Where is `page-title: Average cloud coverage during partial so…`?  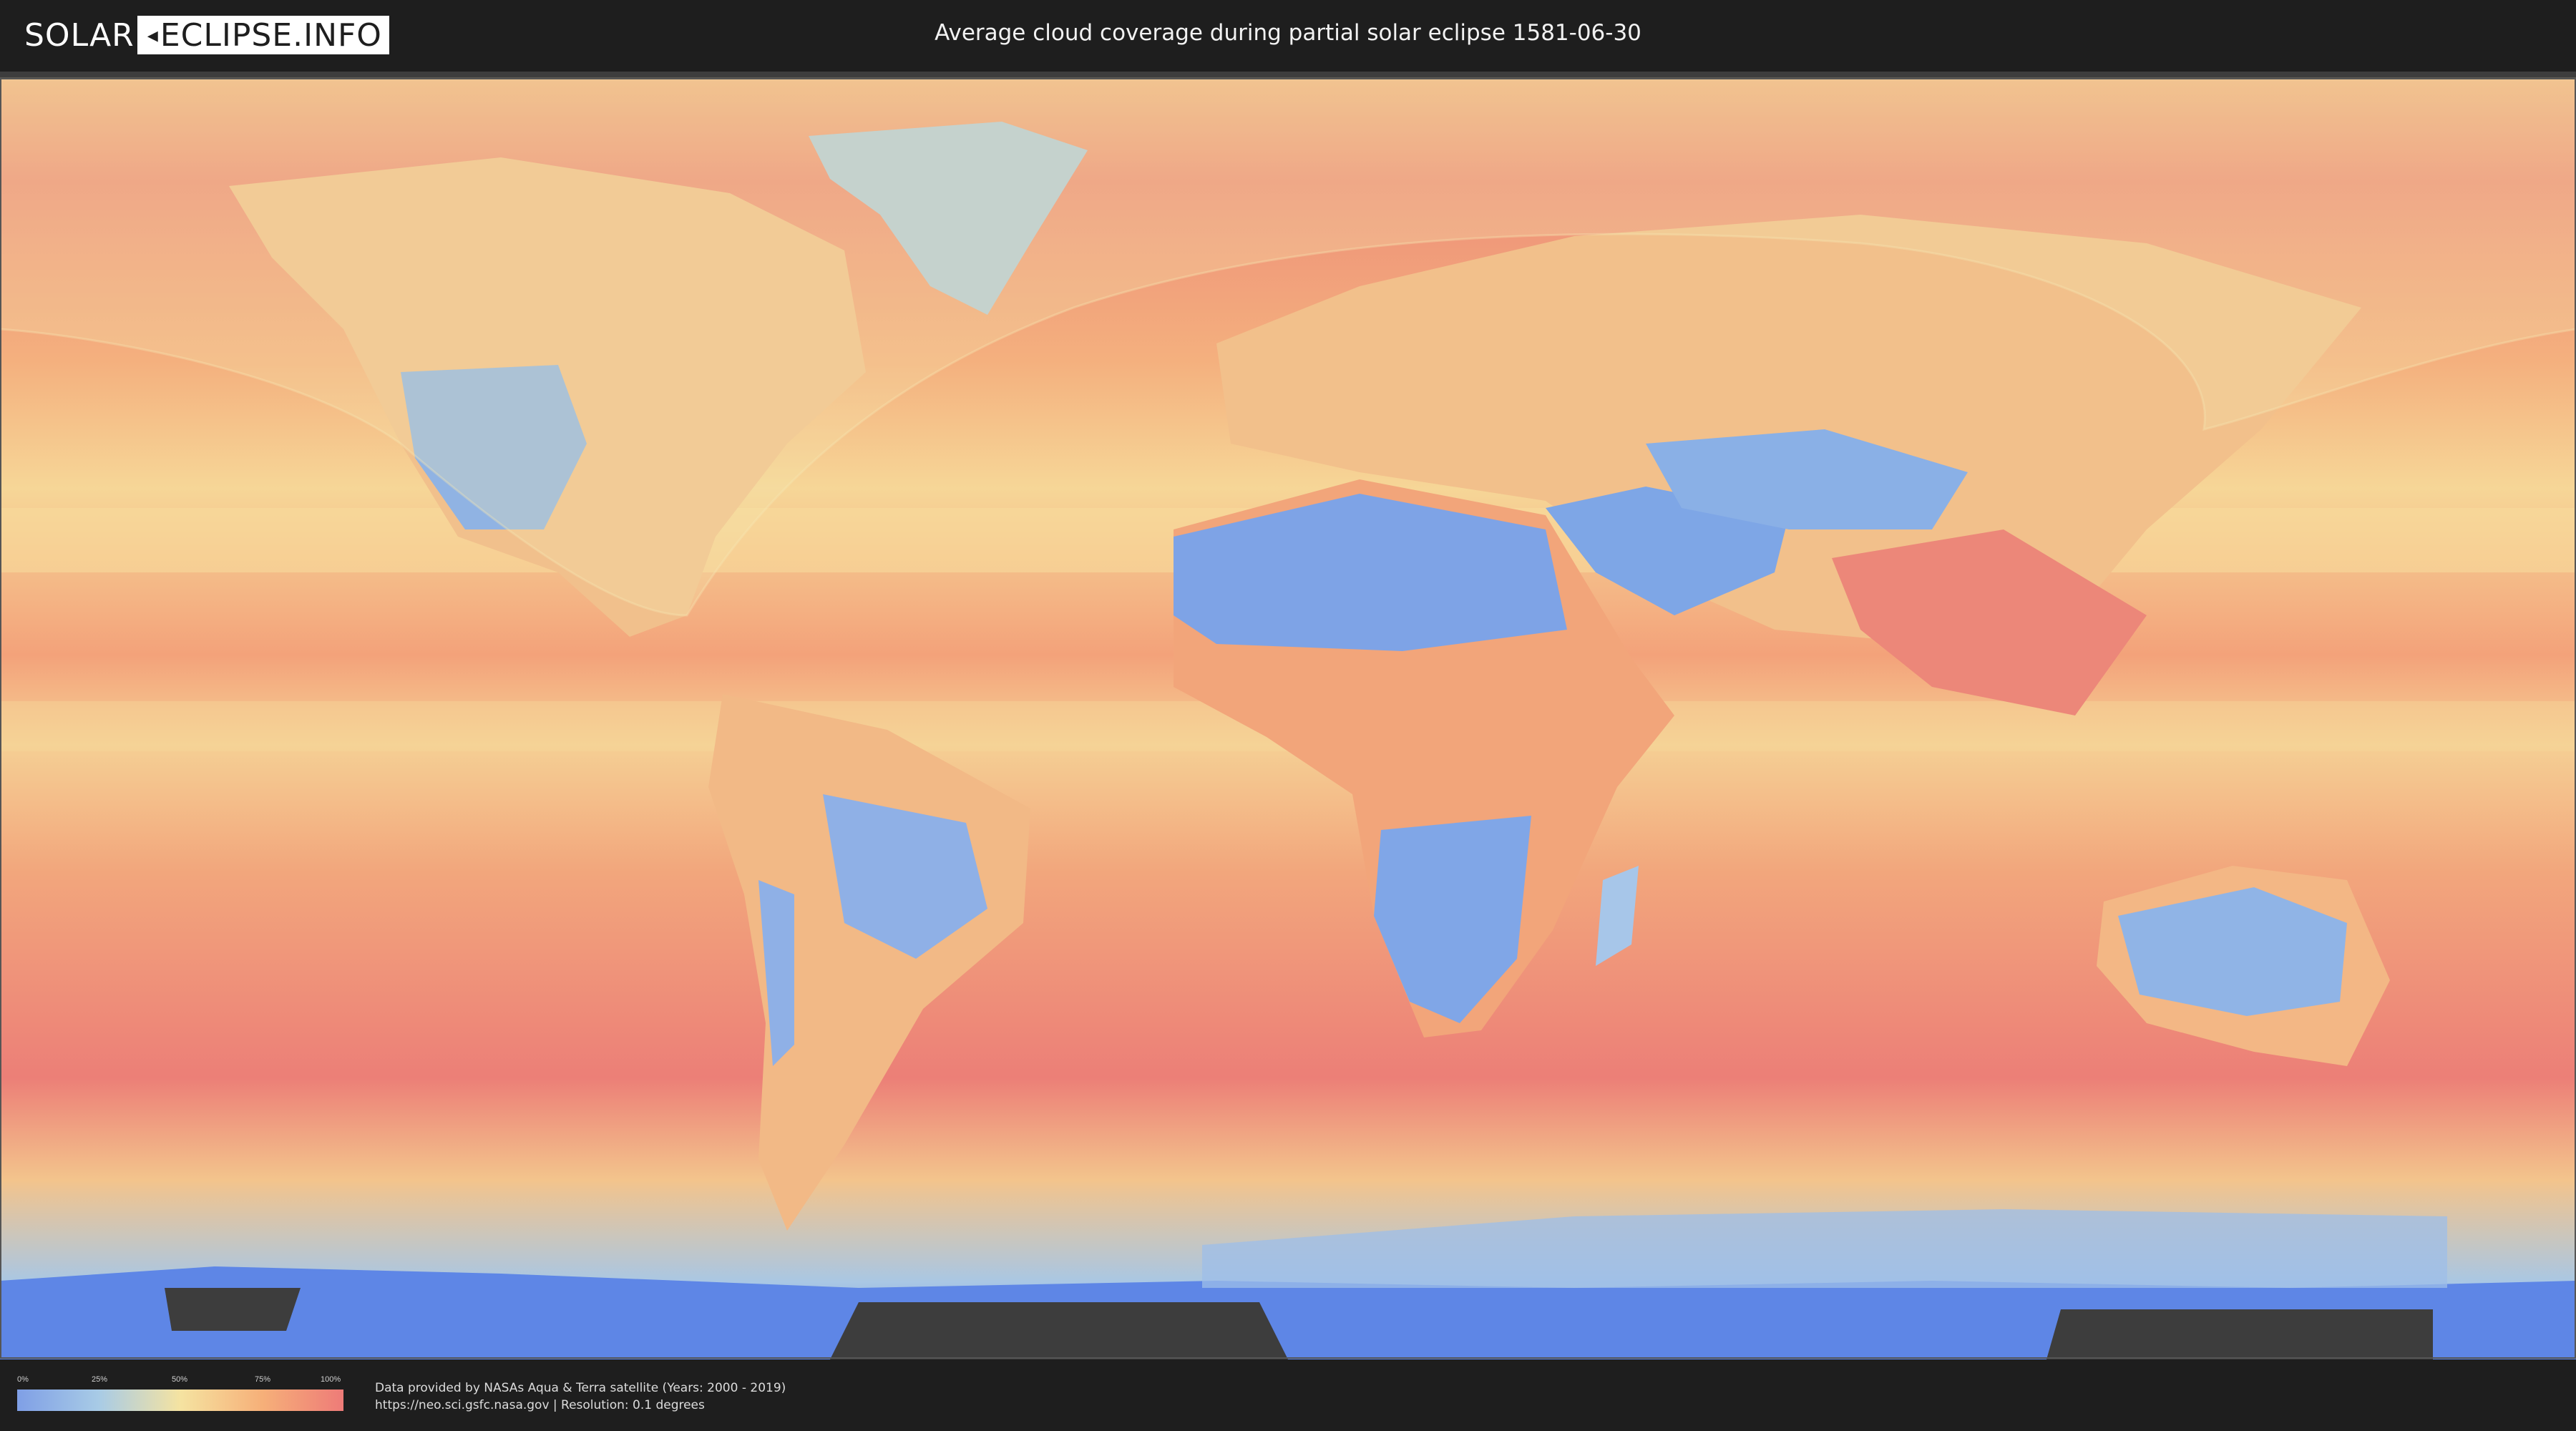 page-title: Average cloud coverage during partial so… is located at coordinates (1288, 33).